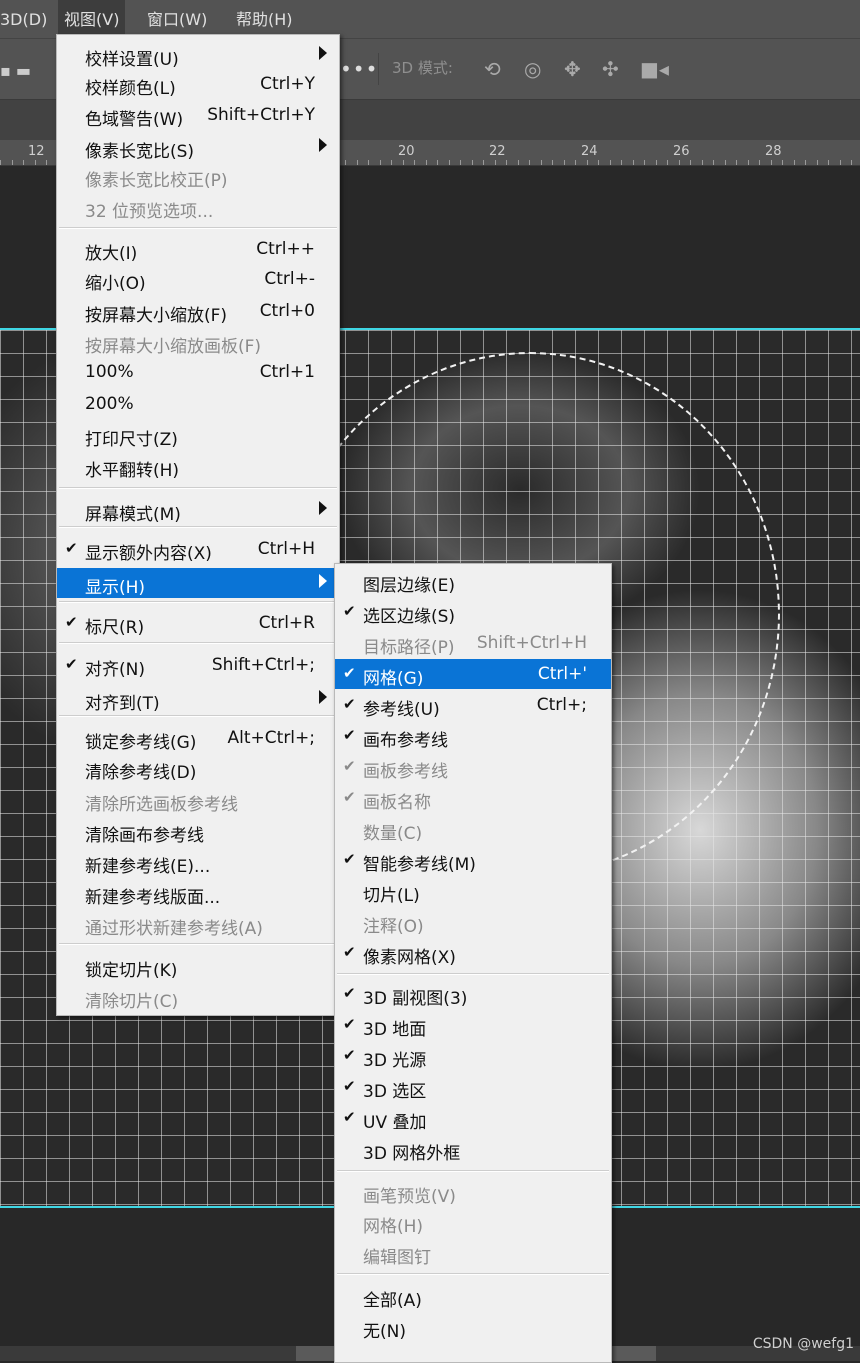  Describe the element at coordinates (473, 736) in the screenshot. I see `show-submenu-item-5: ✔ 画布参考线` at that location.